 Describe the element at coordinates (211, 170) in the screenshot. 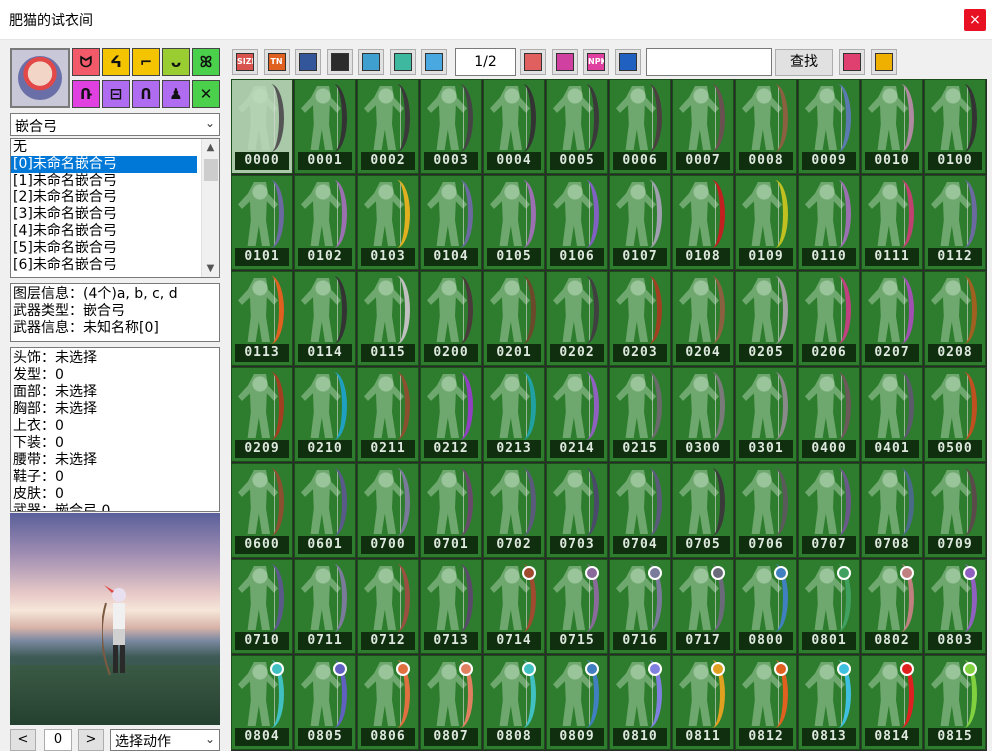

I see `scroll-thumb` at that location.